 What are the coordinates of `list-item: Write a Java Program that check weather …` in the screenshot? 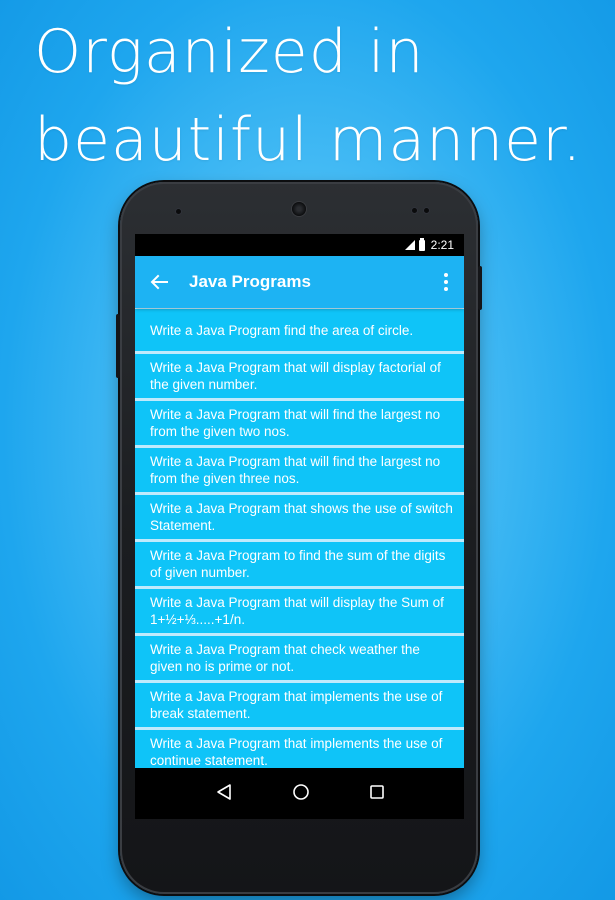 It's located at (299, 658).